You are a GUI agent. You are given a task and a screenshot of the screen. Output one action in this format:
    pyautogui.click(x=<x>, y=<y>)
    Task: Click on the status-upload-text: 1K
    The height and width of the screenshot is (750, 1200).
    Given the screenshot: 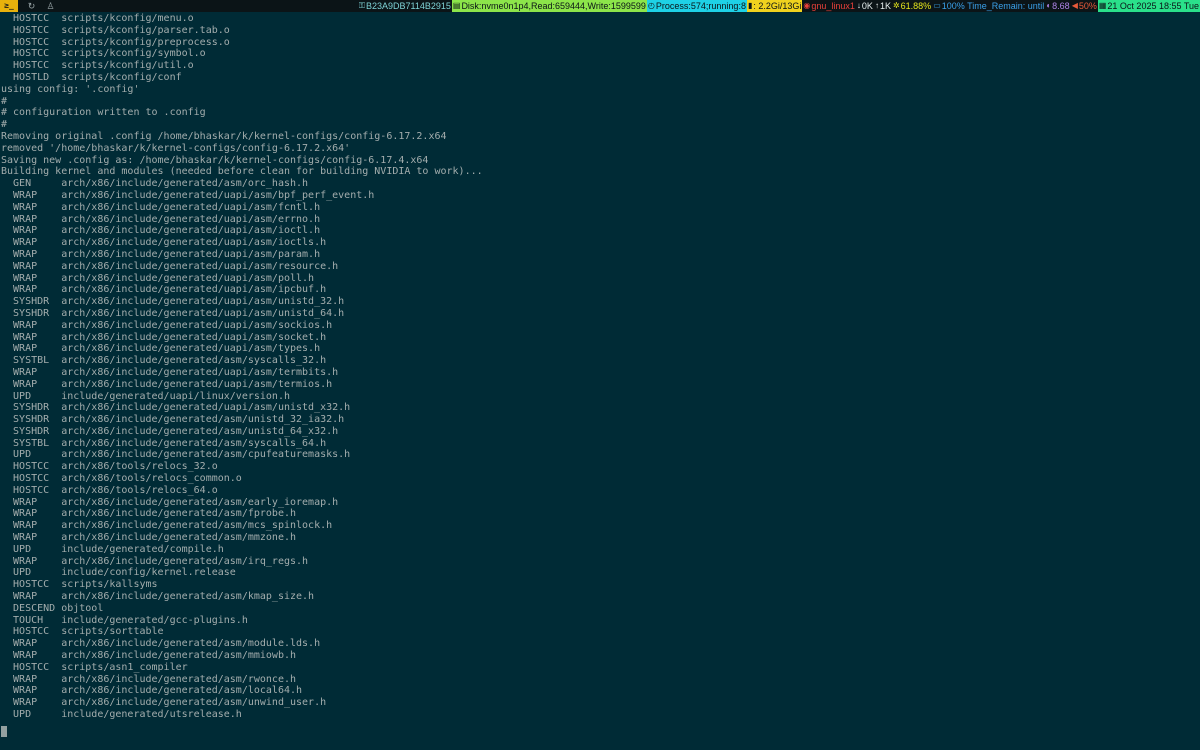 What is the action you would take?
    pyautogui.click(x=885, y=6)
    